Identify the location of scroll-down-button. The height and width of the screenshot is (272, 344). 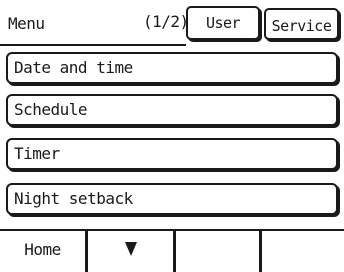
(132, 251).